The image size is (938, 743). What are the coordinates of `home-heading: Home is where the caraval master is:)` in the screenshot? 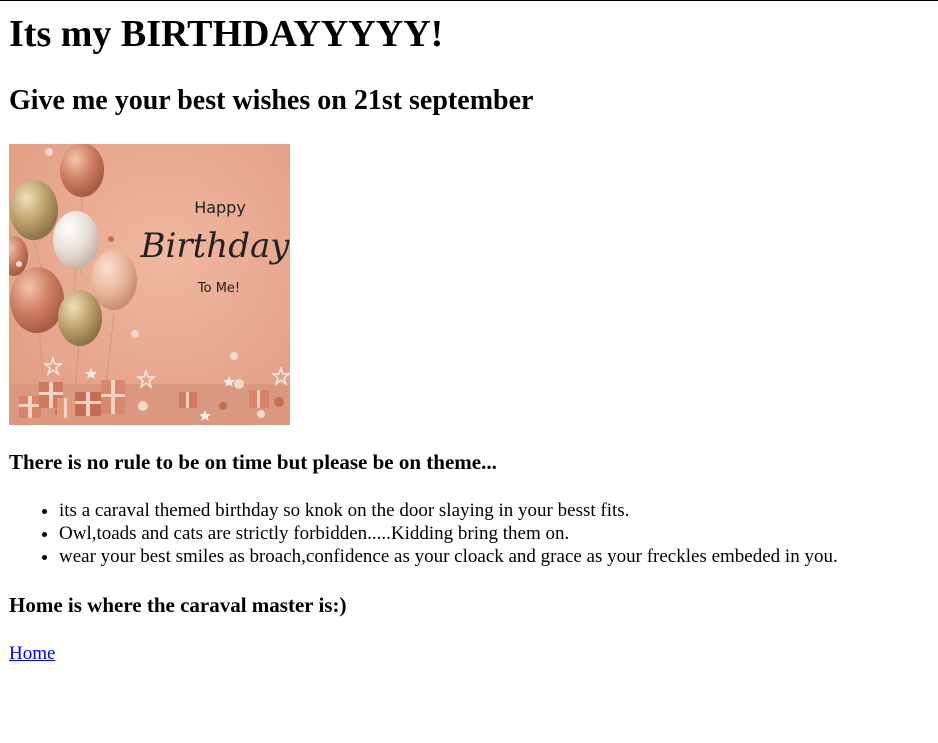 It's located at (178, 605).